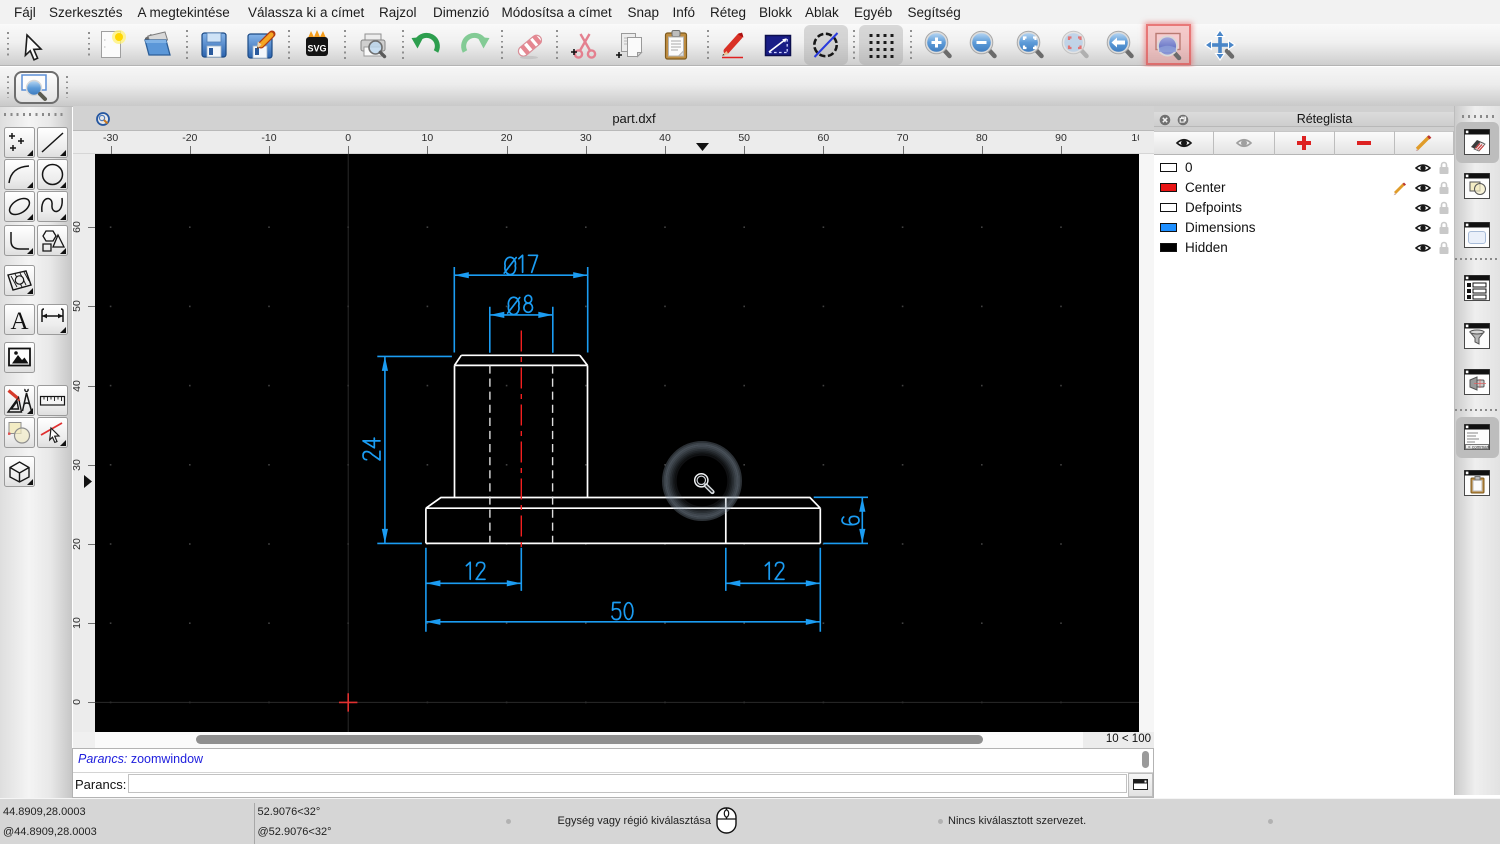  I want to click on svg-text: A, so click(19, 321).